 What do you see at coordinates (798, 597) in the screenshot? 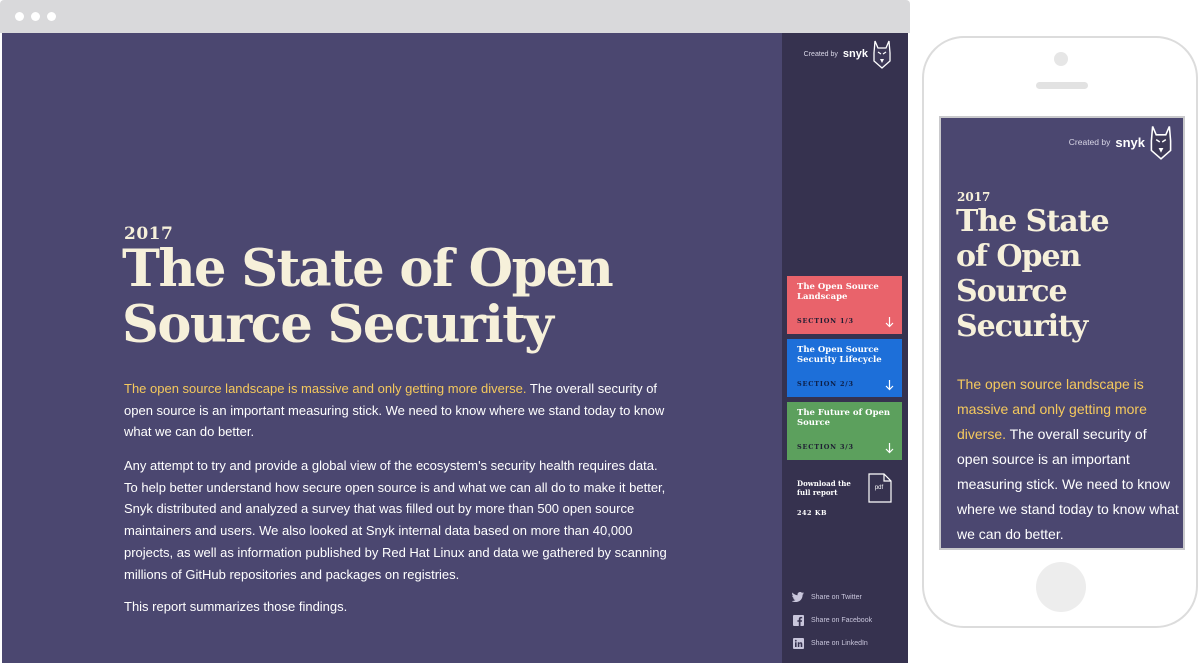
I see `twitter-icon` at bounding box center [798, 597].